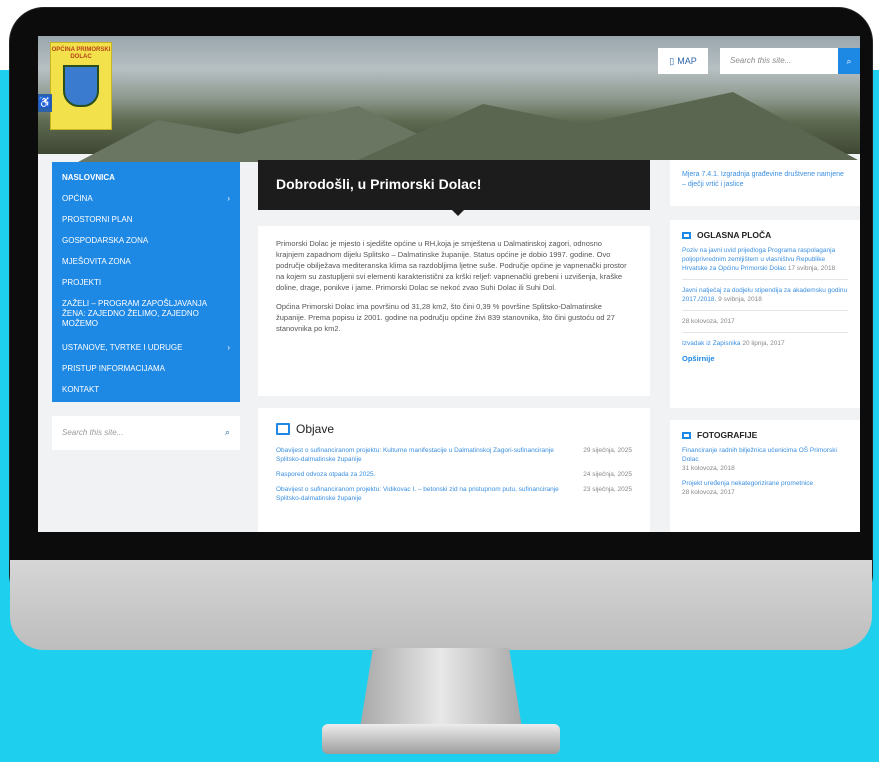 Image resolution: width=879 pixels, height=762 pixels. Describe the element at coordinates (607, 450) in the screenshot. I see `objave-date: 29 siječnja, 2025` at that location.